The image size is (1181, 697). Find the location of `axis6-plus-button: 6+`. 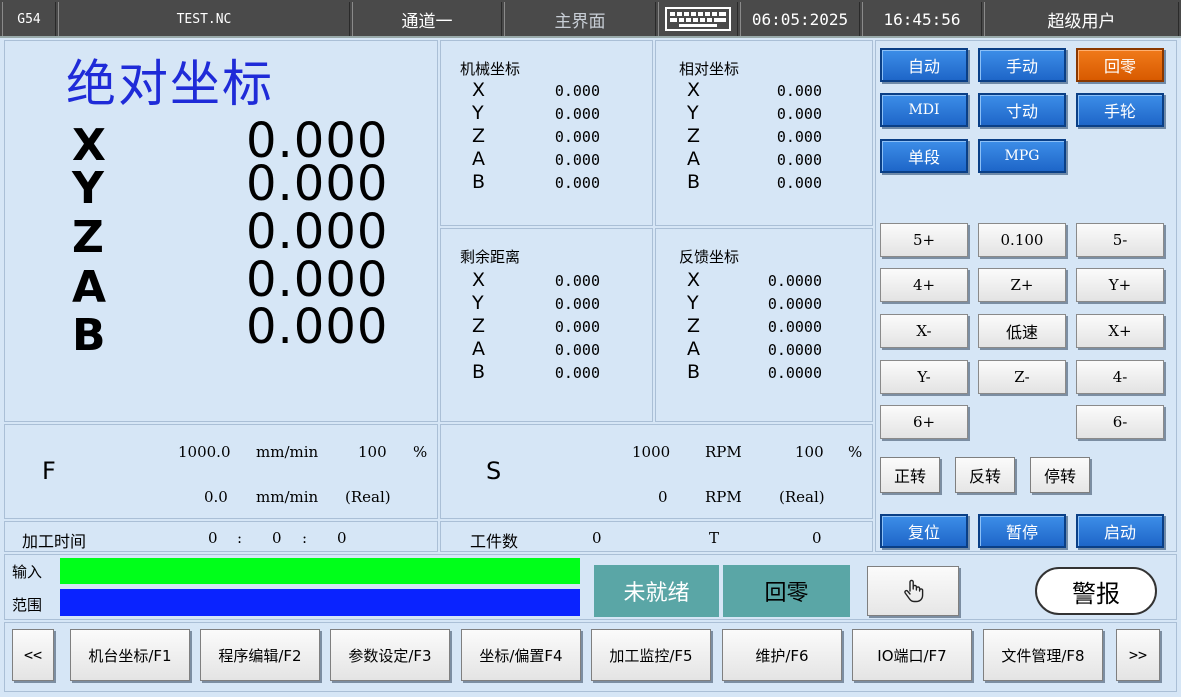

axis6-plus-button: 6+ is located at coordinates (924, 422).